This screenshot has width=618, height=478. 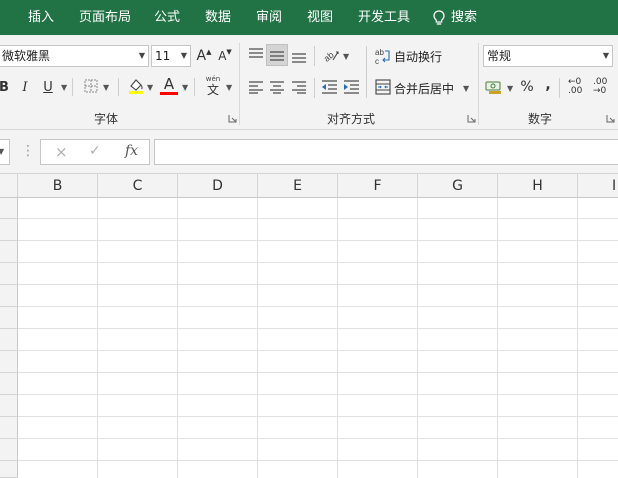 What do you see at coordinates (58, 186) in the screenshot?
I see `column-header-b: B` at bounding box center [58, 186].